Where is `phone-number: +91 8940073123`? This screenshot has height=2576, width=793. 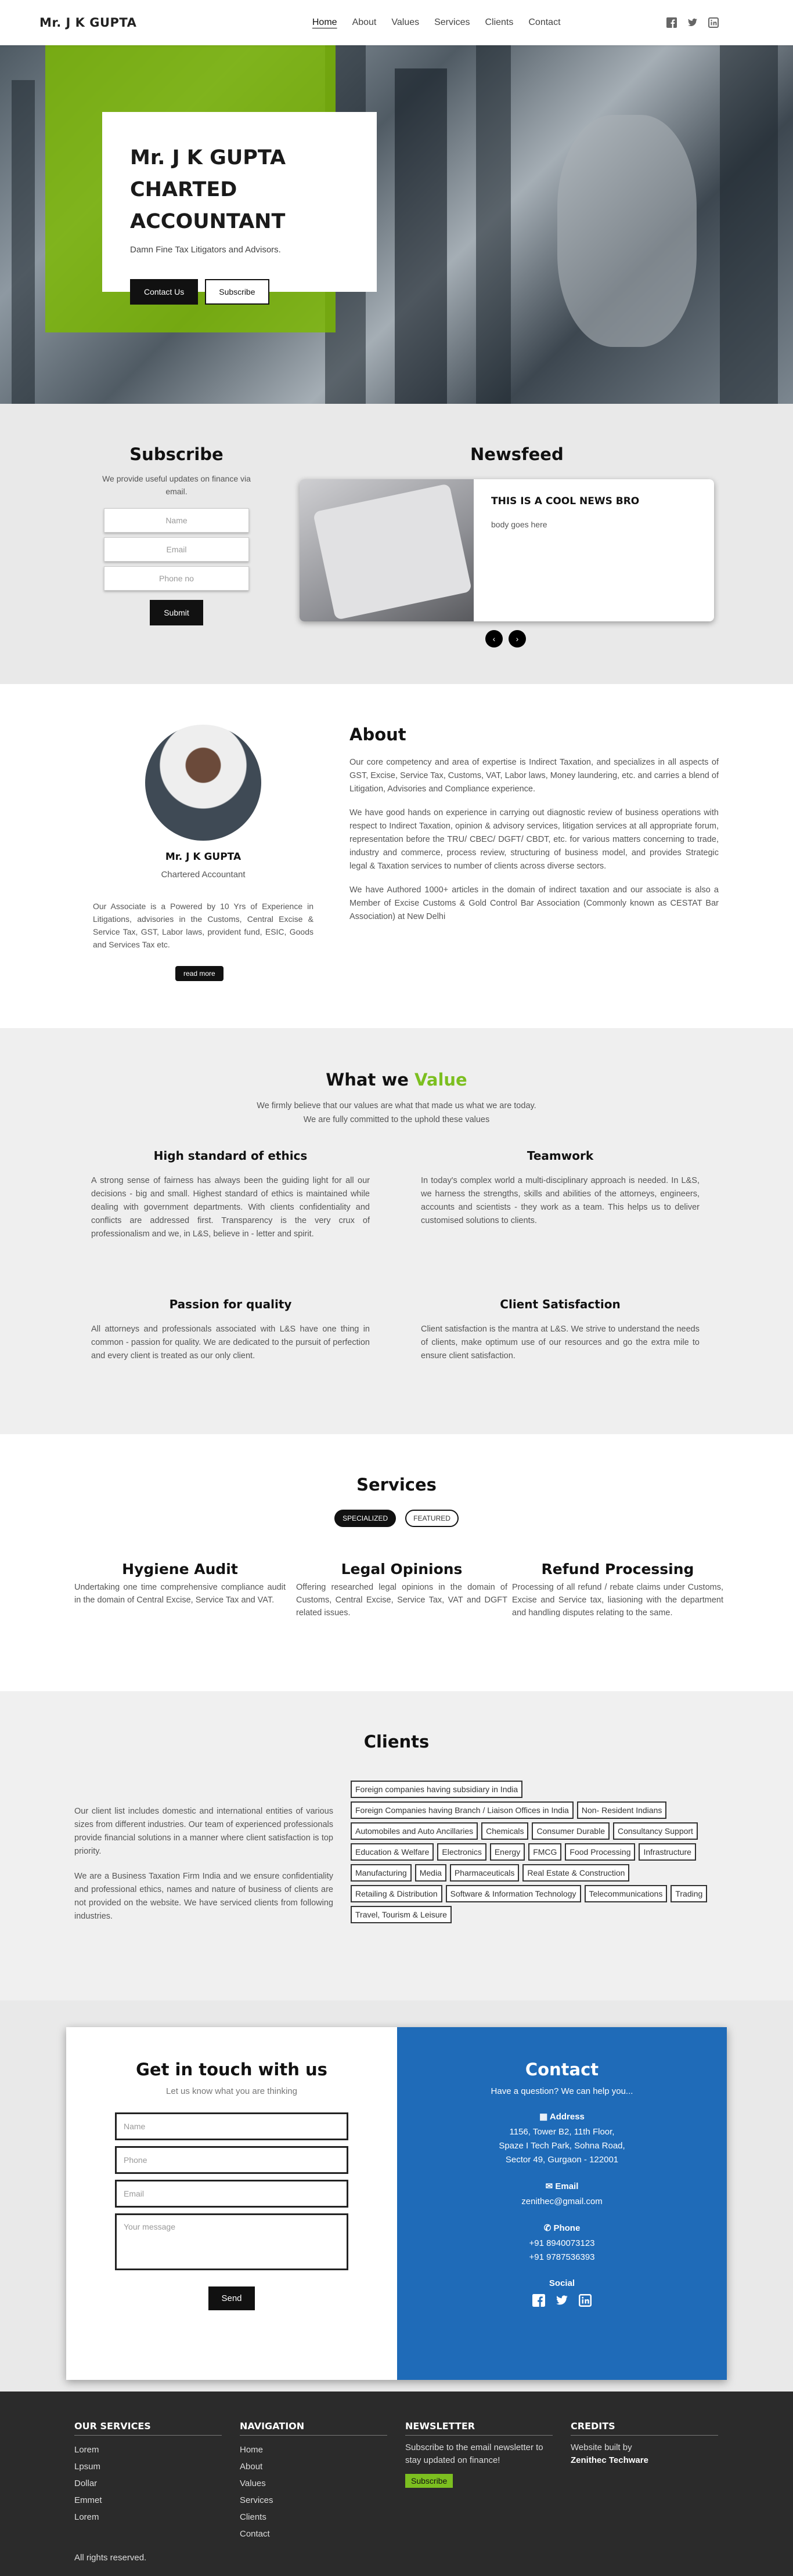
phone-number: +91 8940073123 is located at coordinates (562, 2244).